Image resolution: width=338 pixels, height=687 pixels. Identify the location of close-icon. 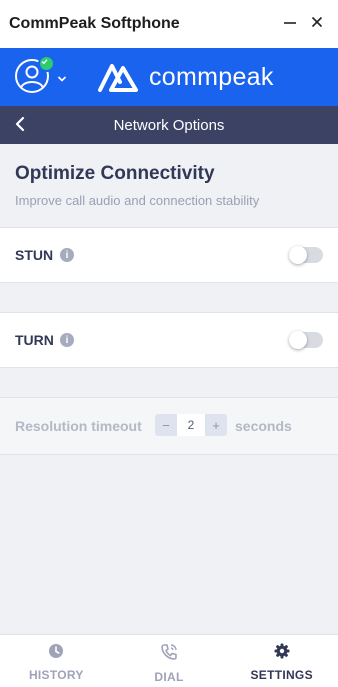
(317, 24).